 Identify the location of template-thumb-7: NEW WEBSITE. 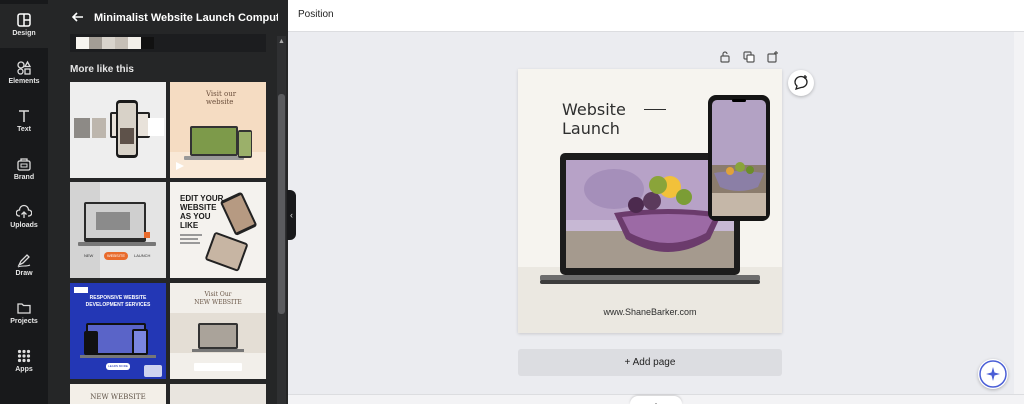
(118, 394).